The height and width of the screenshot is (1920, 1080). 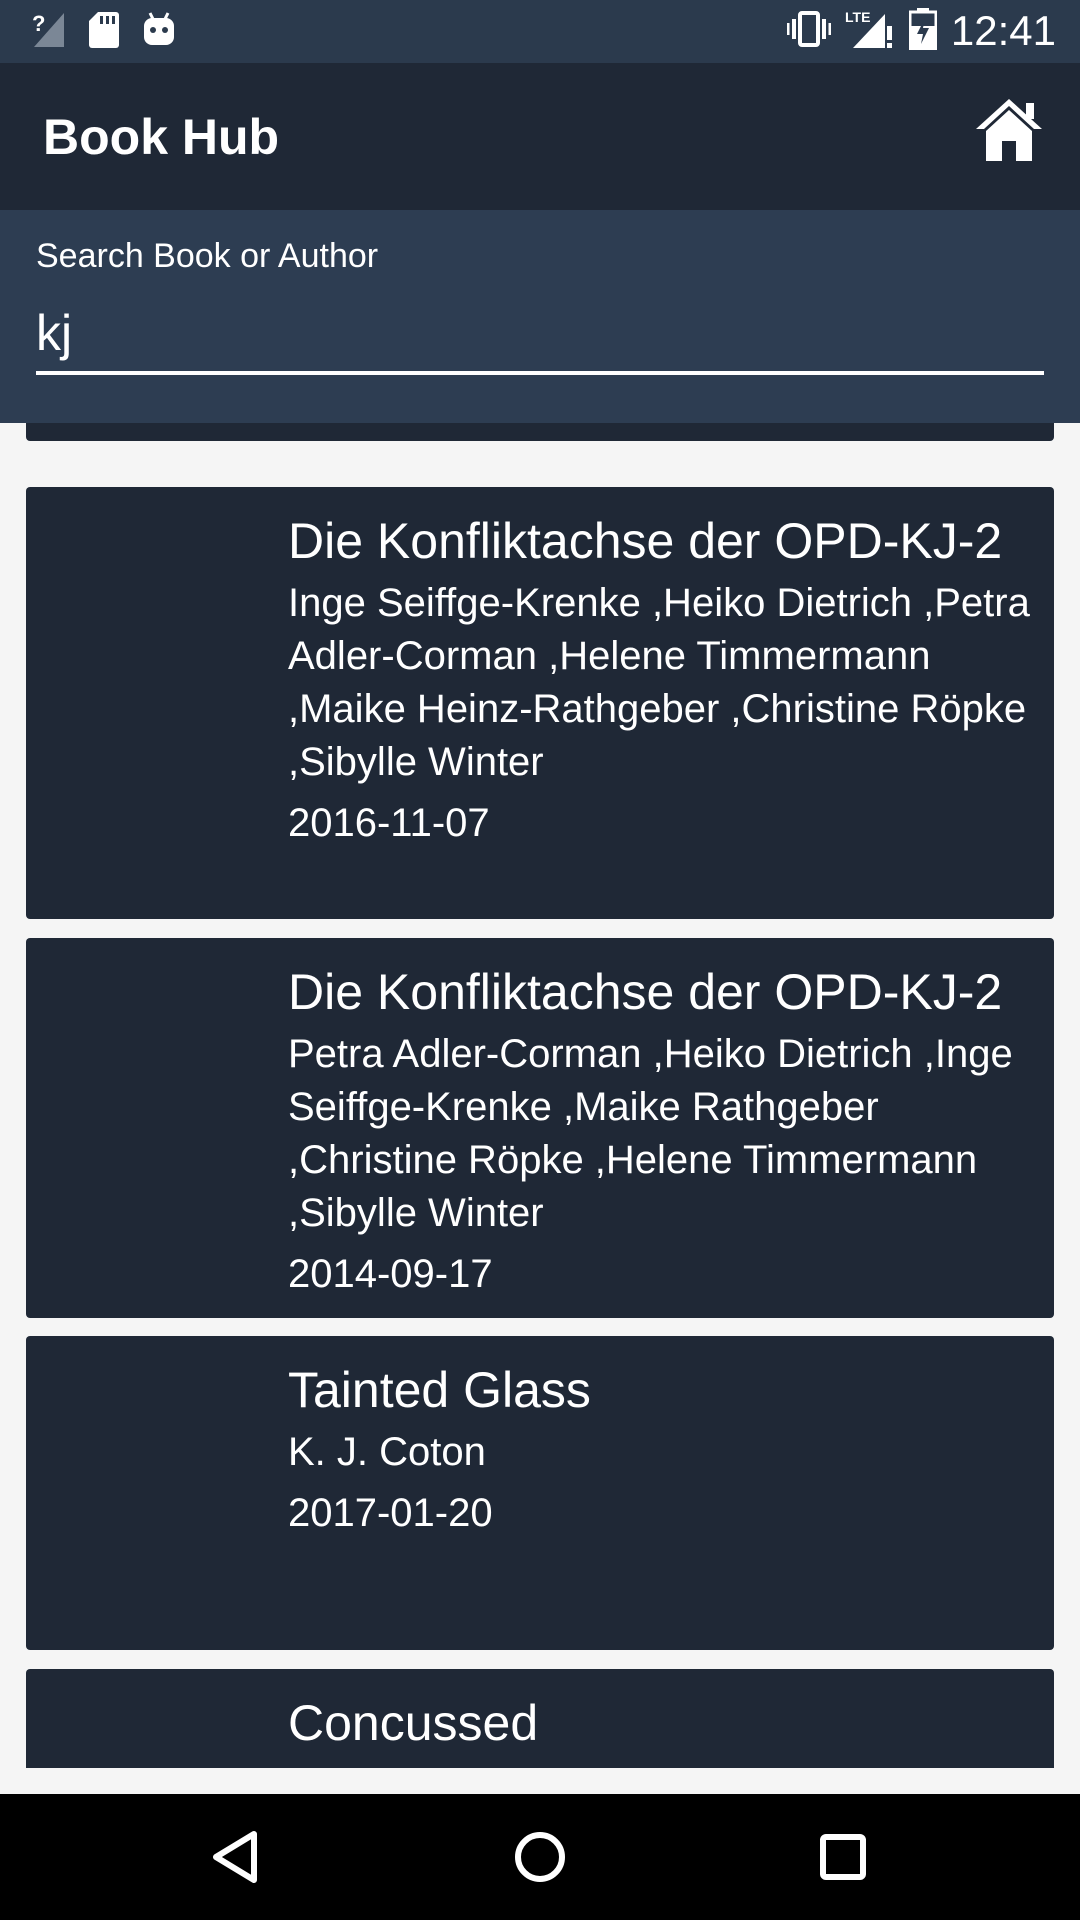 What do you see at coordinates (389, 823) in the screenshot?
I see `book-date: 2016-11-07` at bounding box center [389, 823].